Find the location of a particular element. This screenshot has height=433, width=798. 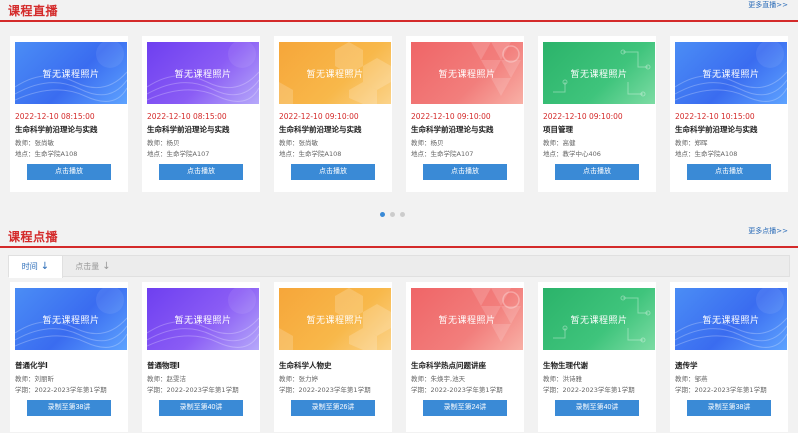

course-time: 2022-12-10 08:15:00 is located at coordinates (187, 116).